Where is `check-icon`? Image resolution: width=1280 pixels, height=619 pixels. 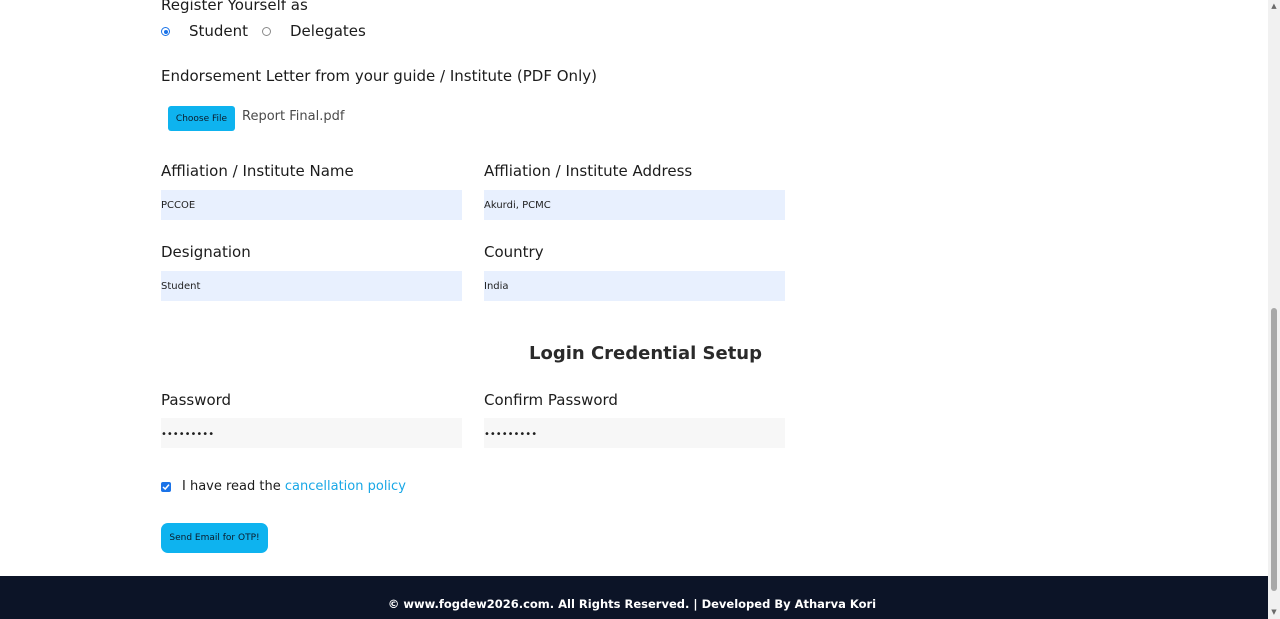
check-icon is located at coordinates (166, 487).